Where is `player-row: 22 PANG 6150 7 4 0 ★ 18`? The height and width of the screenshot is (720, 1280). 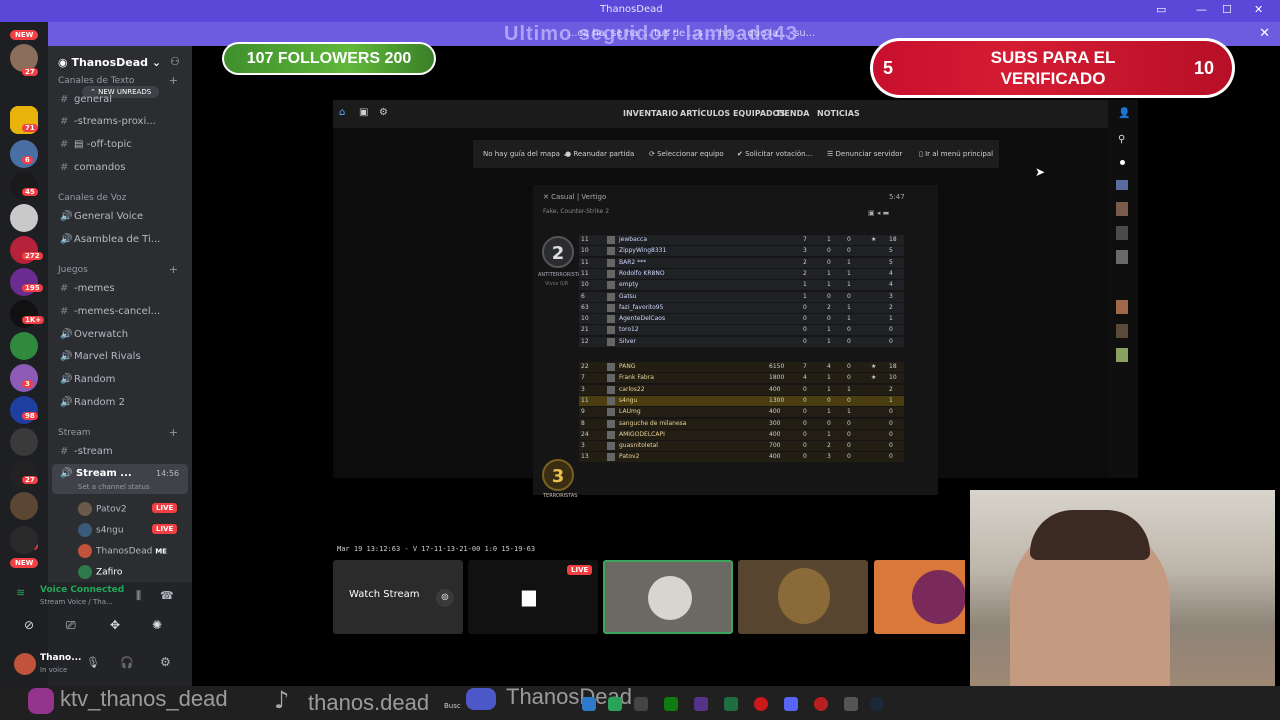 player-row: 22 PANG 6150 7 4 0 ★ 18 is located at coordinates (741, 367).